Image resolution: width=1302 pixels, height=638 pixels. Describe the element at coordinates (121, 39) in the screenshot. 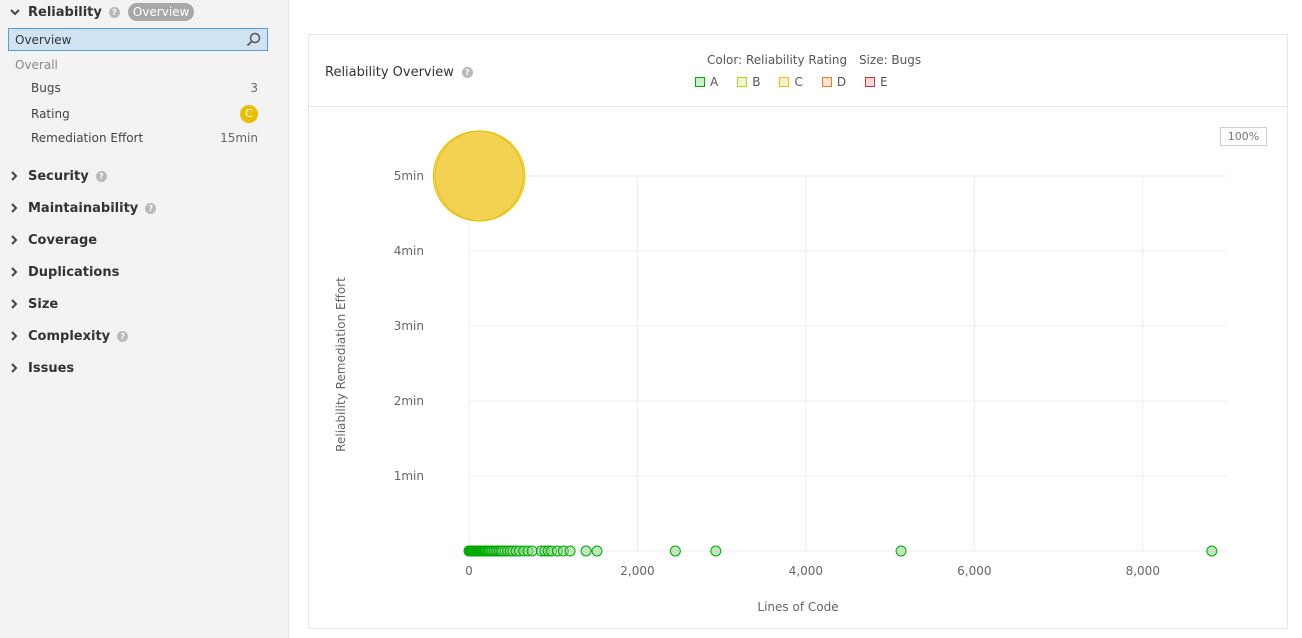

I see `search-input` at that location.